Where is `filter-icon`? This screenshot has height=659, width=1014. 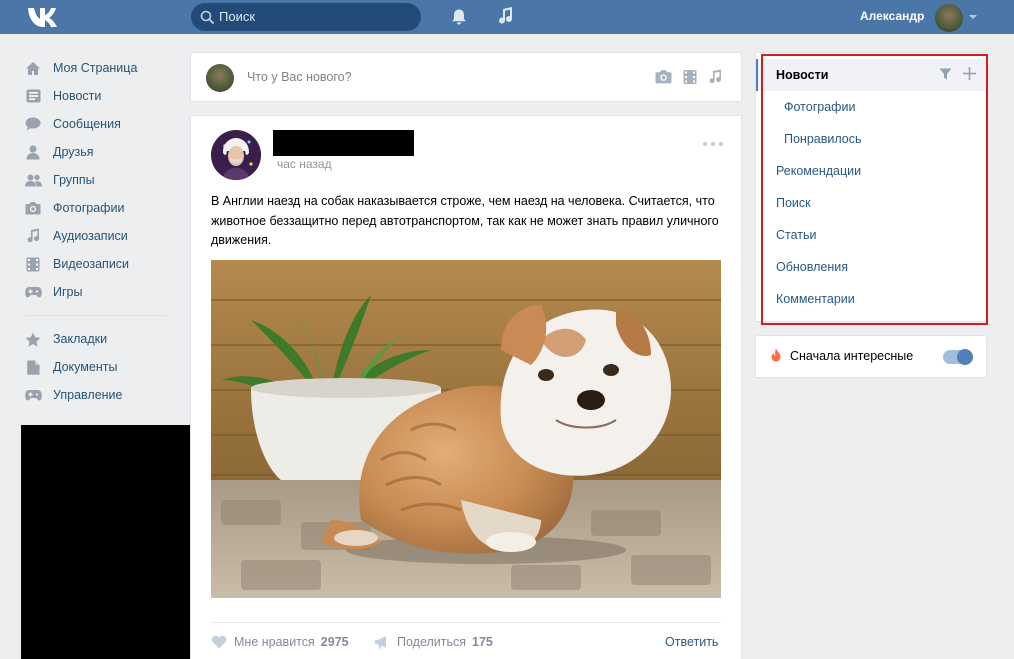 filter-icon is located at coordinates (945, 74).